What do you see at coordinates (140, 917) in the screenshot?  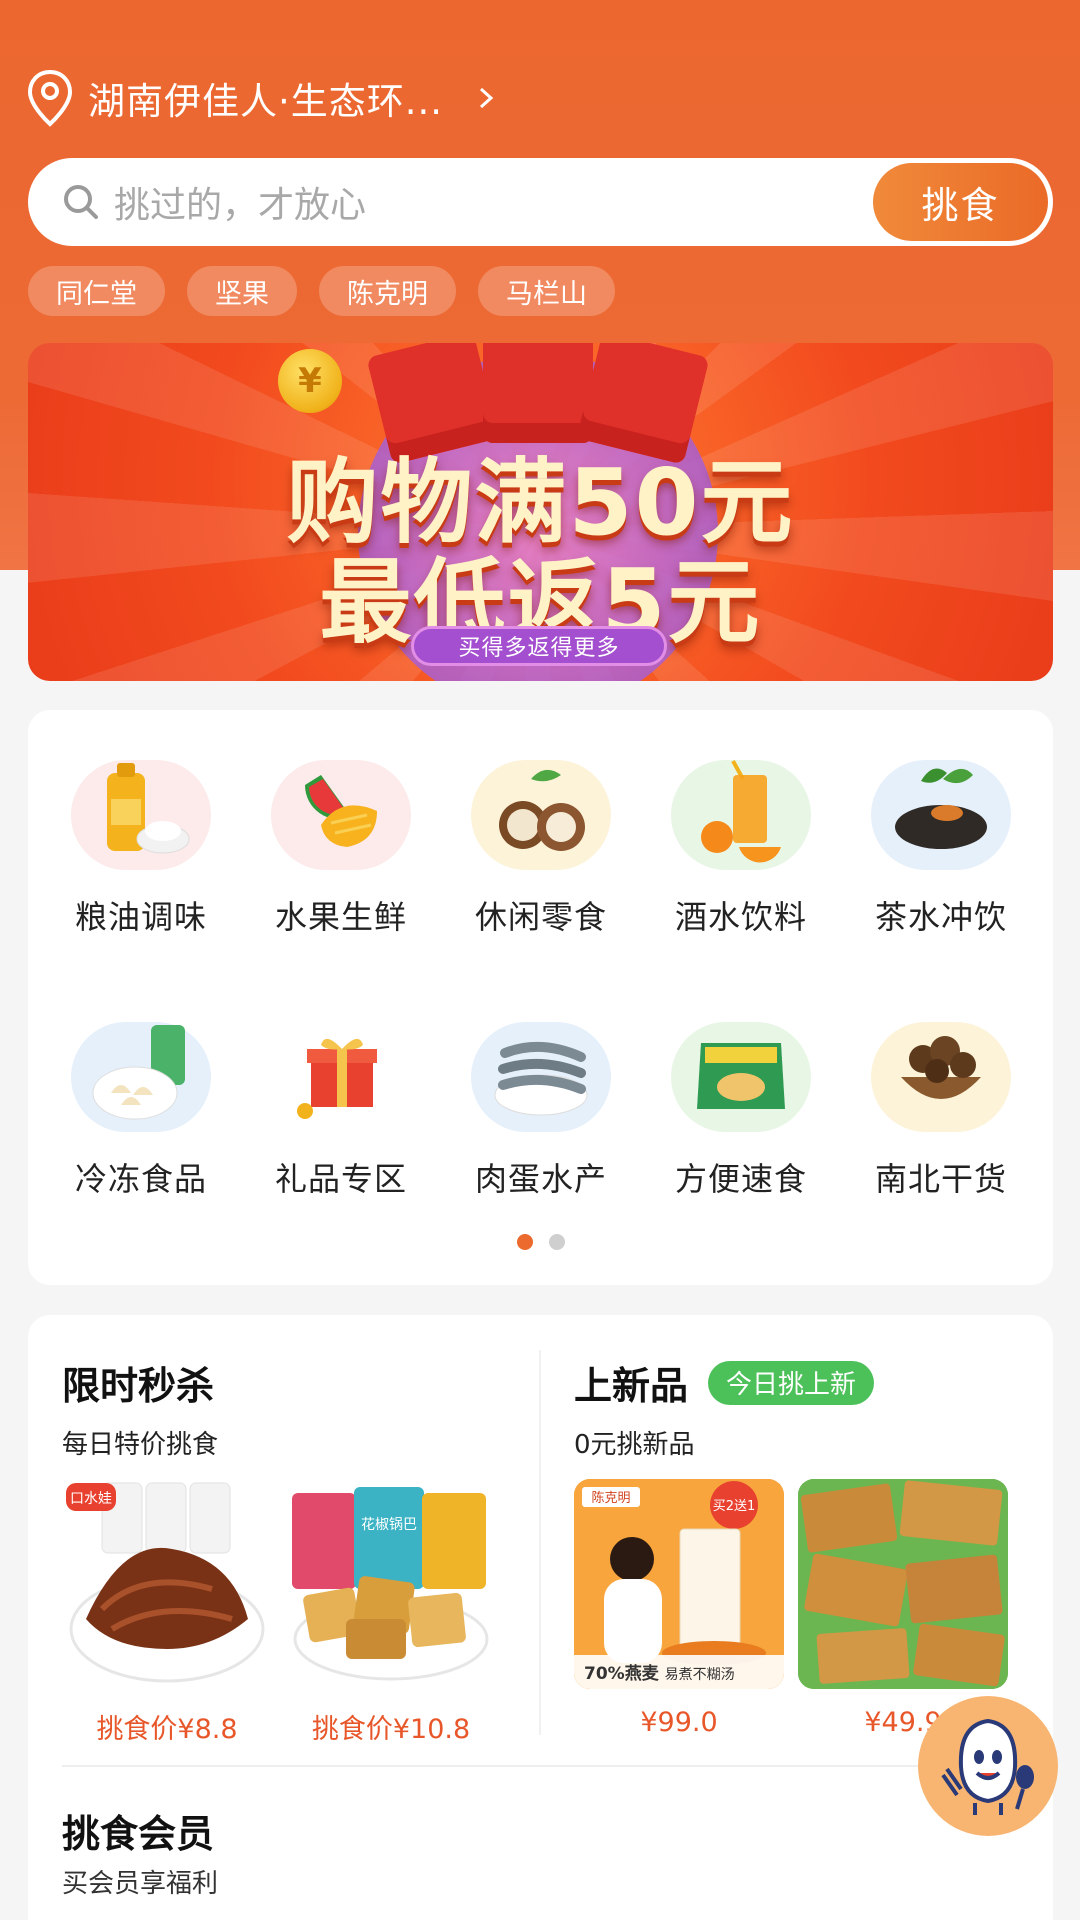 I see `category-label: 粮油调味` at bounding box center [140, 917].